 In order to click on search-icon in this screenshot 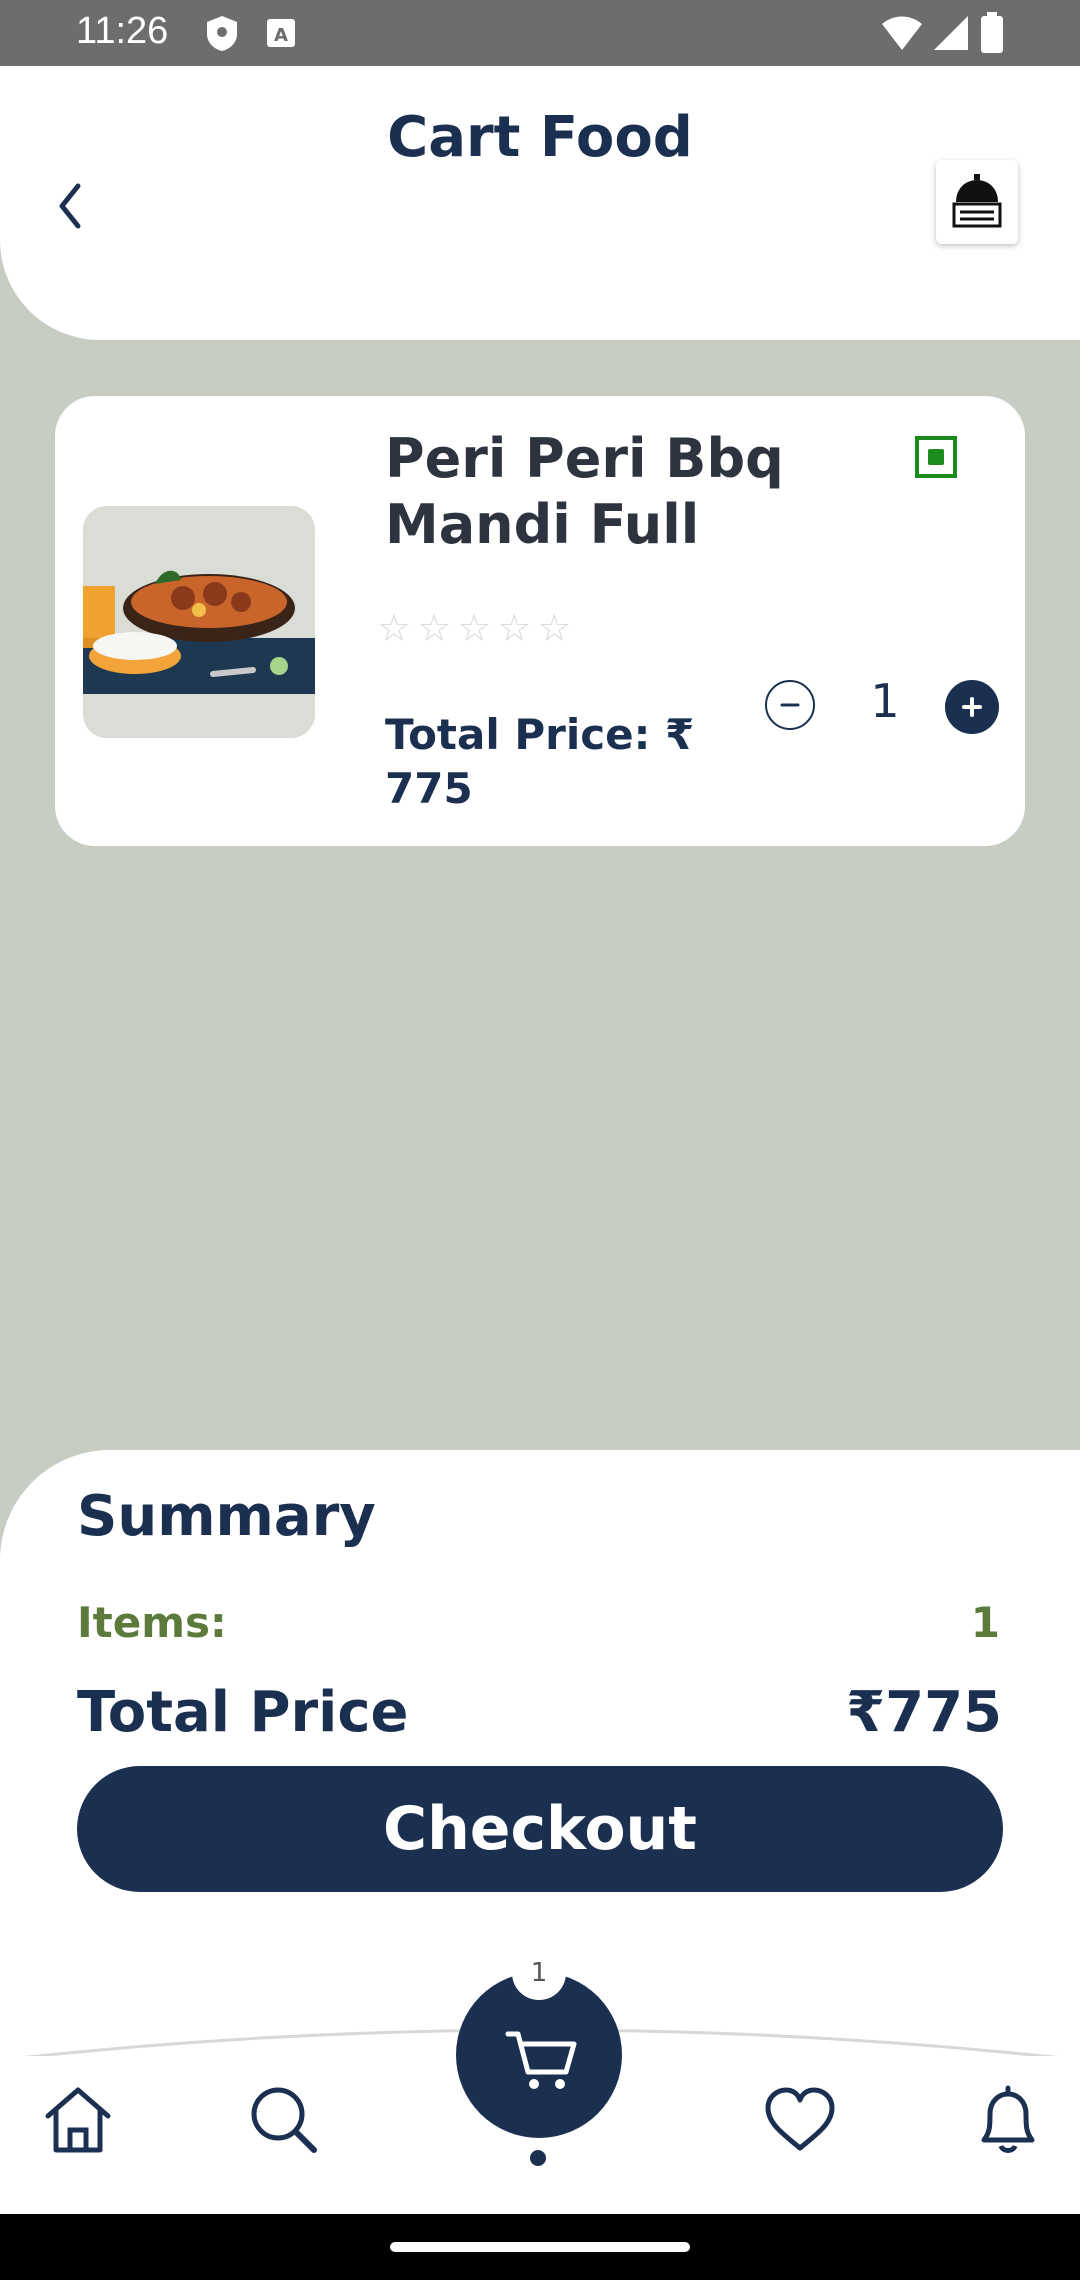, I will do `click(284, 2120)`.